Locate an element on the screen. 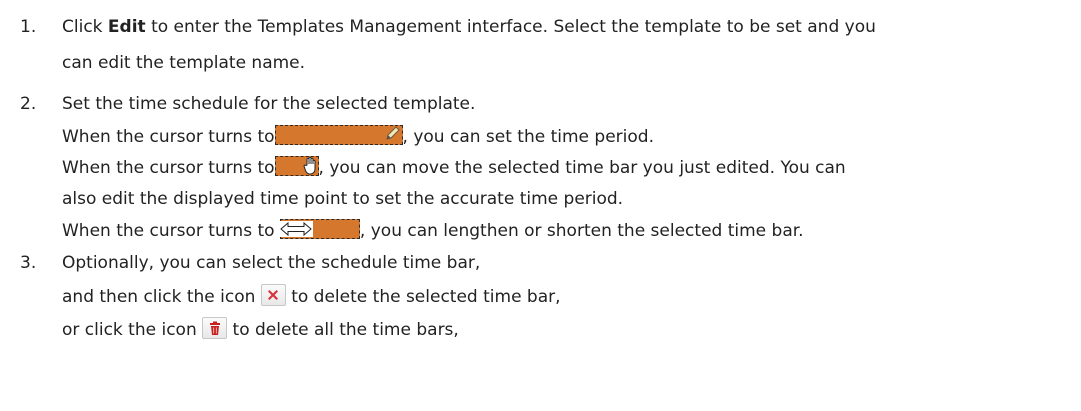 The width and height of the screenshot is (1081, 411). hand-cursor-icon is located at coordinates (296, 166).